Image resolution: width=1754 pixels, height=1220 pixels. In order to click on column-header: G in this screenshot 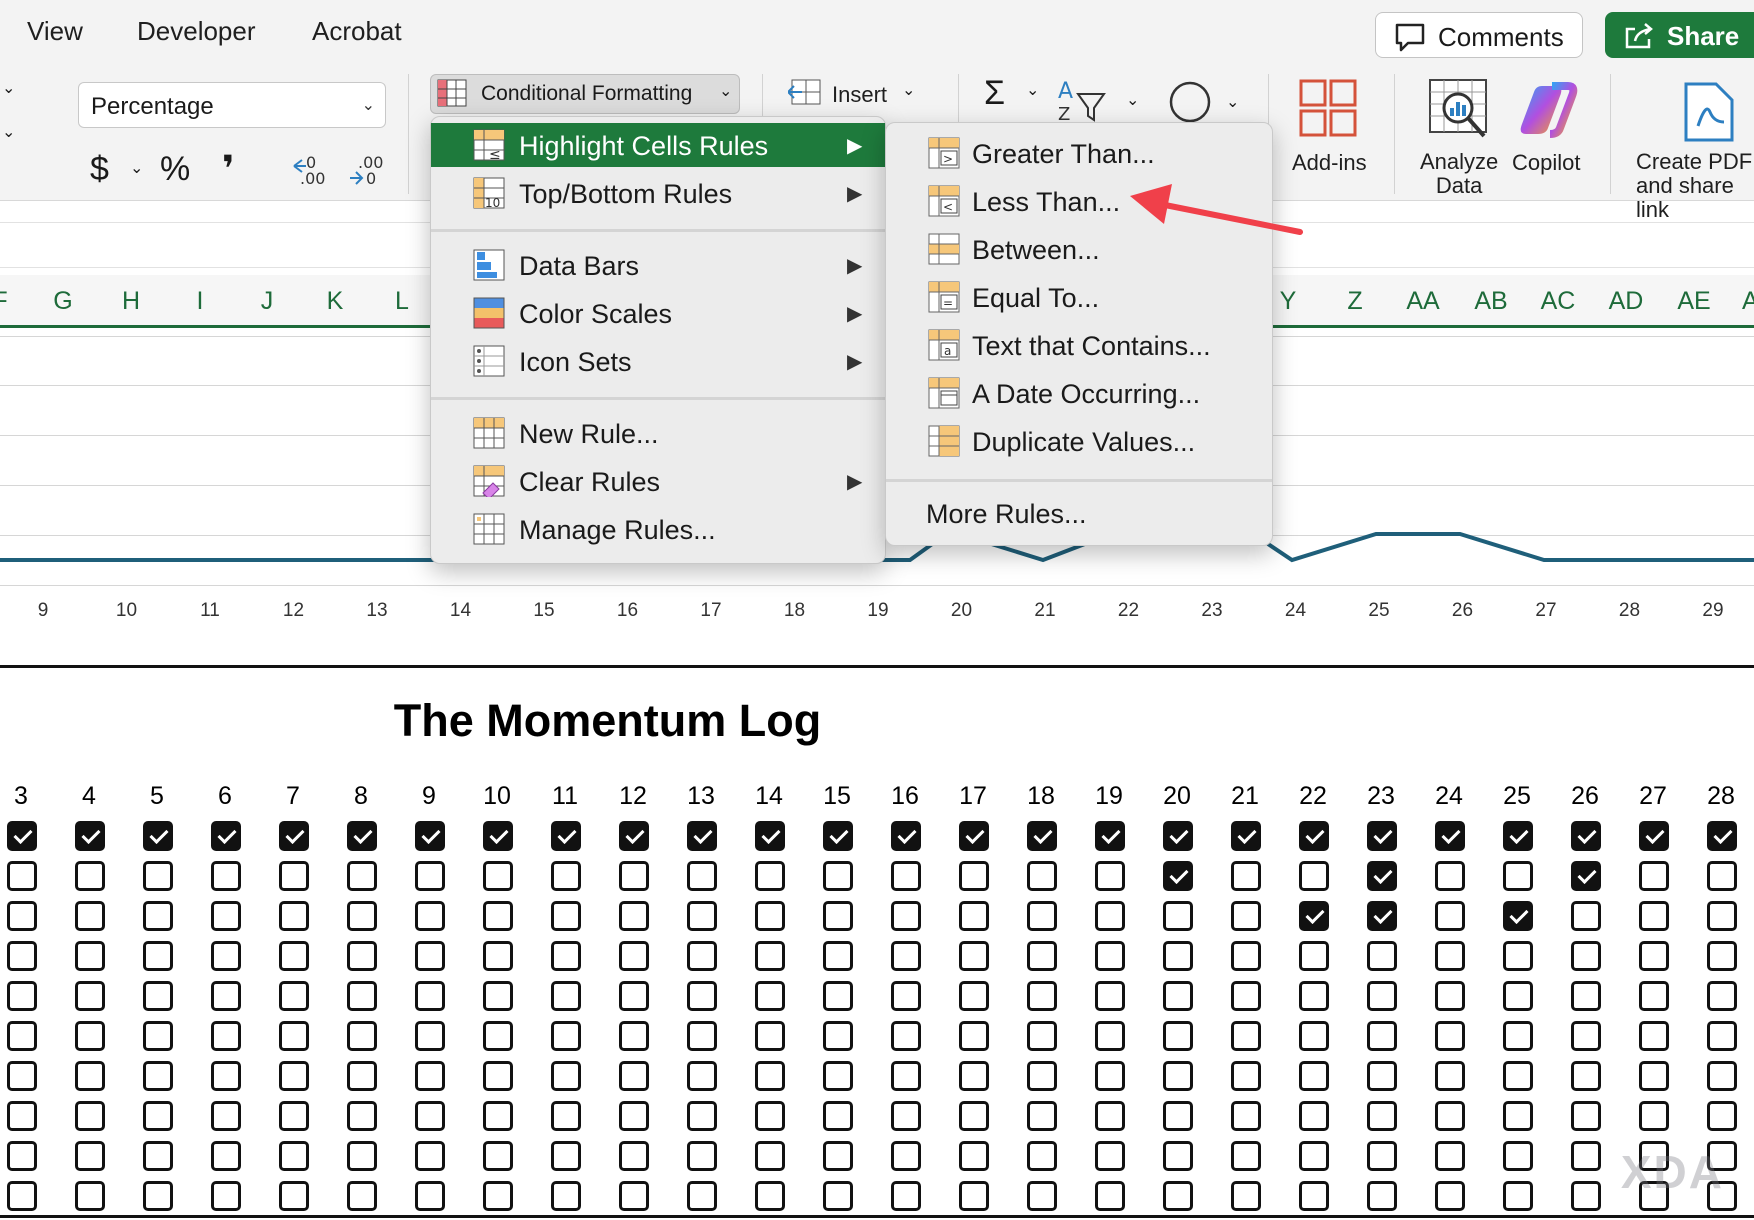, I will do `click(63, 301)`.